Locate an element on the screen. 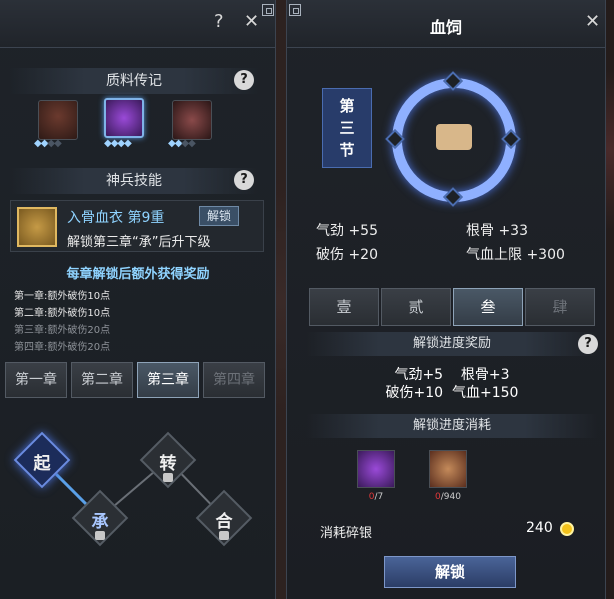  node-zhuan-label: 转 is located at coordinates (168, 464).